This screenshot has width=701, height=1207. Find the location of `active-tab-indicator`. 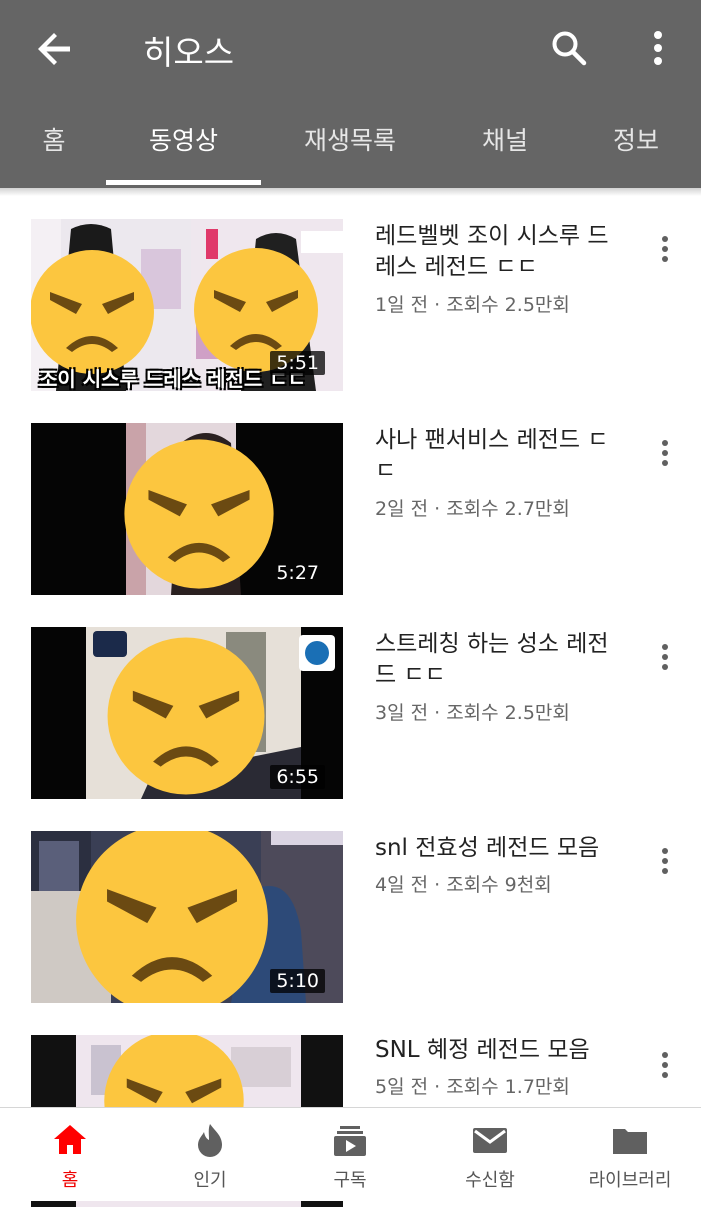

active-tab-indicator is located at coordinates (183, 182).